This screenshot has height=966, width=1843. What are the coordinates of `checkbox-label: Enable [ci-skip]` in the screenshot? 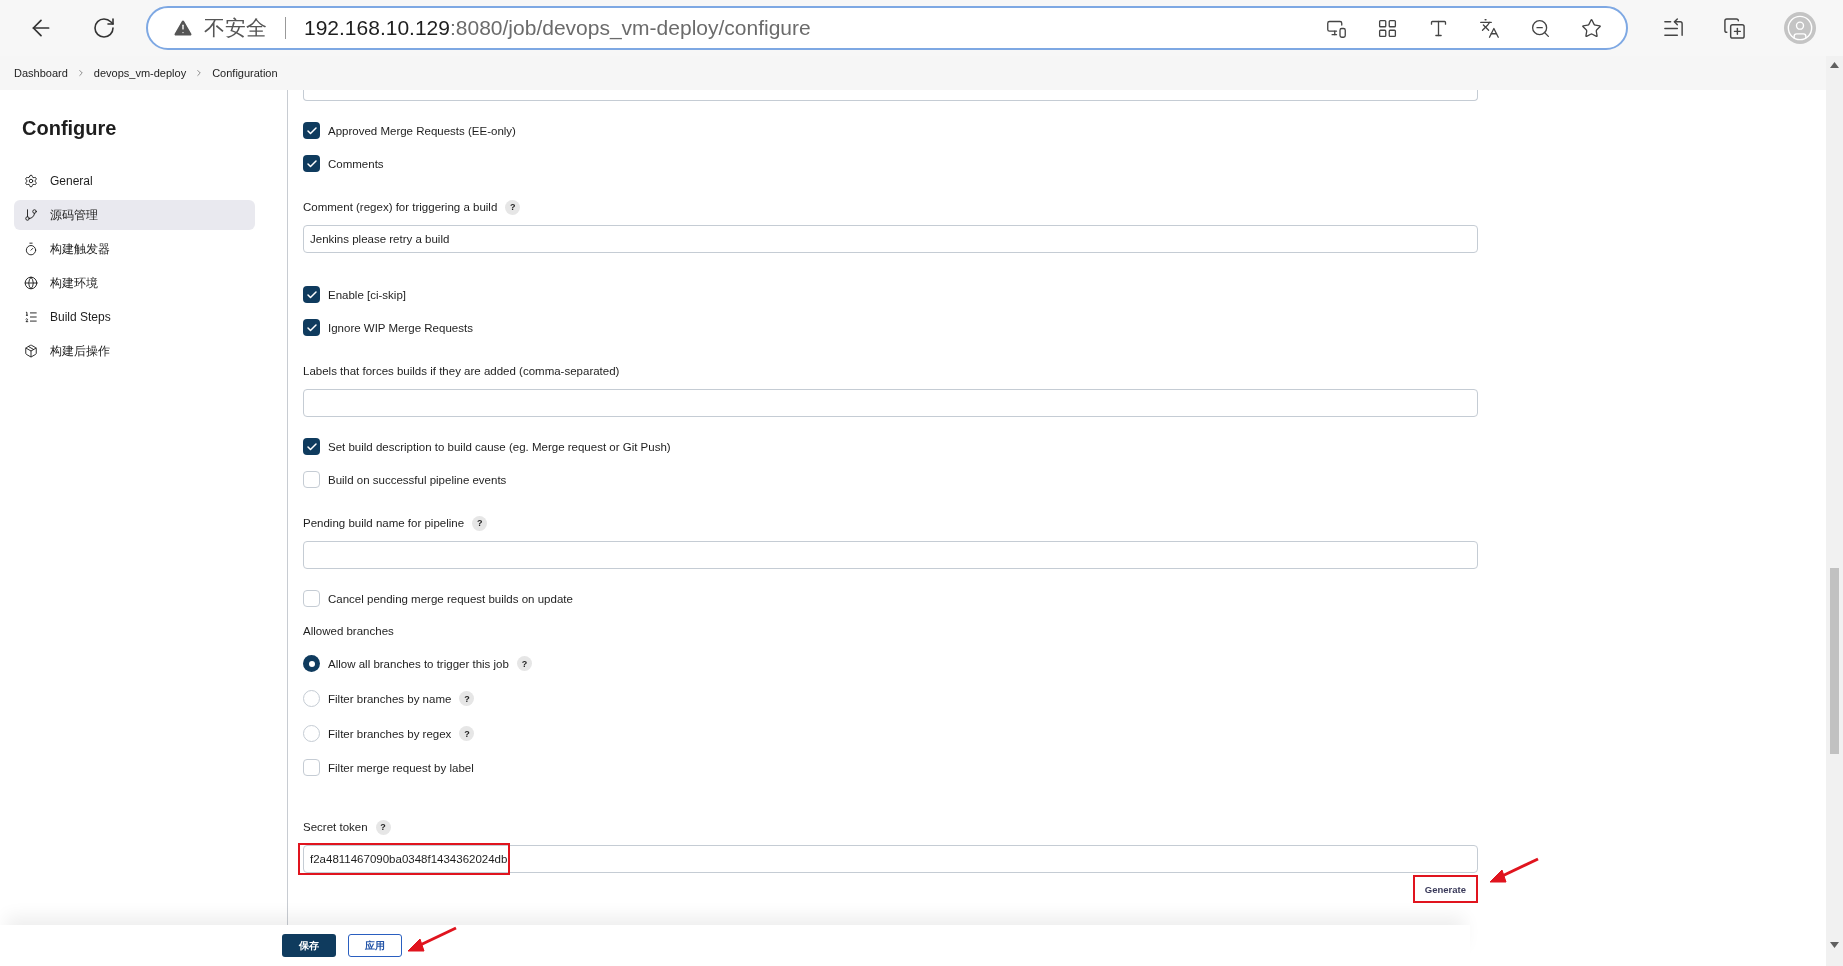 It's located at (367, 294).